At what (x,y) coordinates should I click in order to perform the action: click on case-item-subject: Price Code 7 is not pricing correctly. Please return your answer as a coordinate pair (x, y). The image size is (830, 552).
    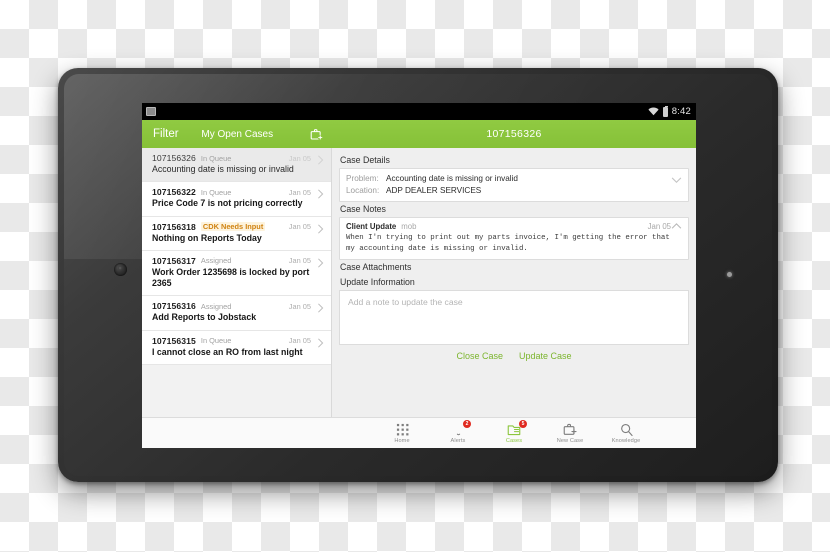
    Looking at the image, I should click on (227, 203).